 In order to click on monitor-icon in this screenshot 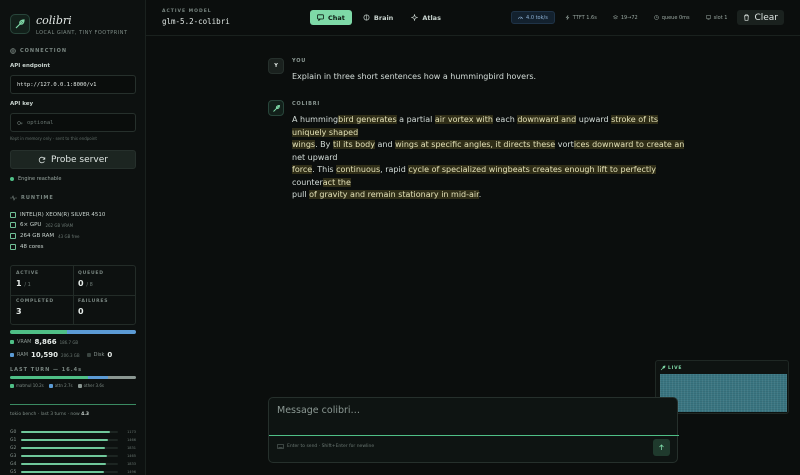, I will do `click(708, 17)`.